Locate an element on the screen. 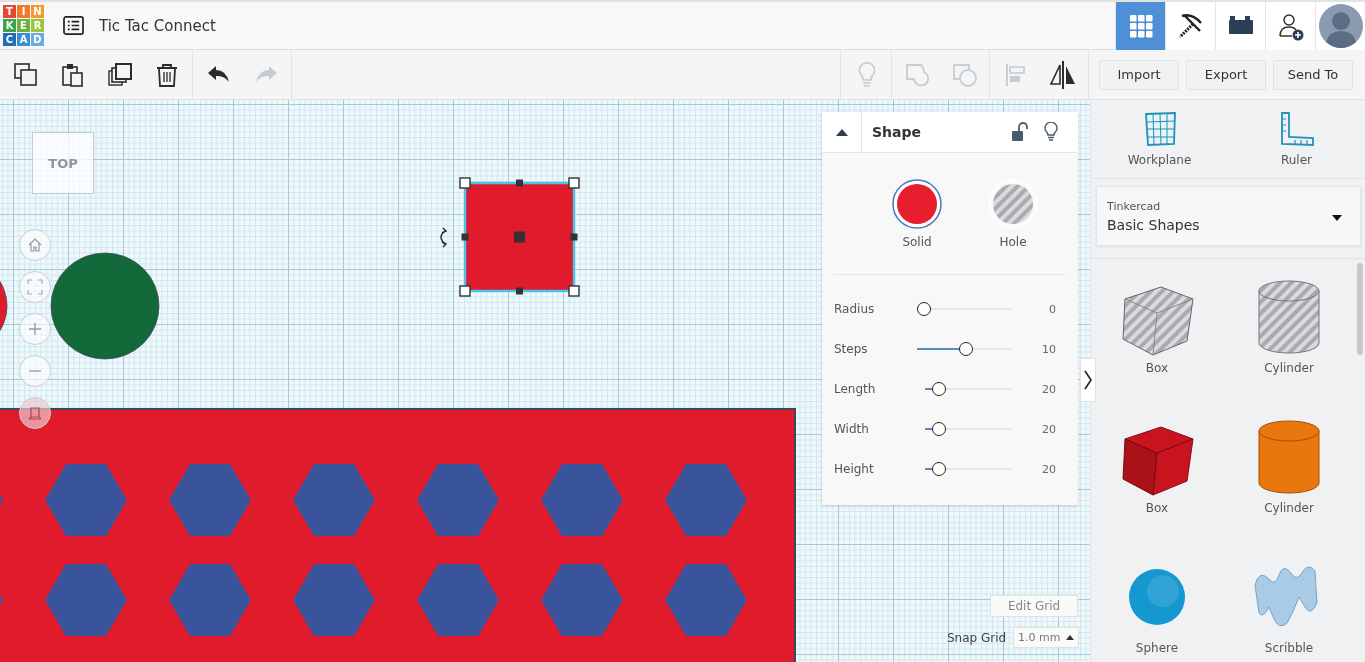  ruler-button: Ruler is located at coordinates (1296, 139).